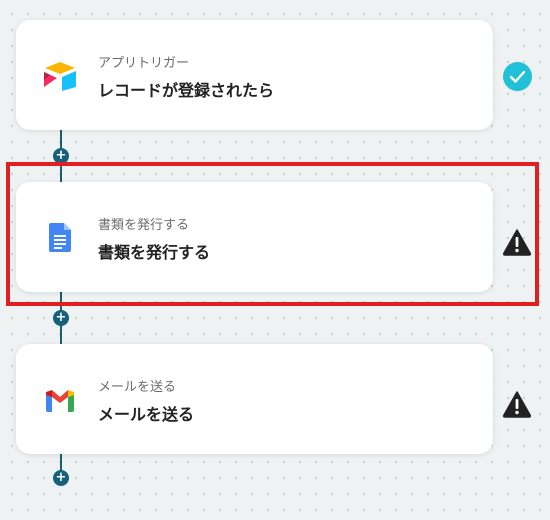  Describe the element at coordinates (137, 387) in the screenshot. I see `step-sublabel: メールを送る` at that location.